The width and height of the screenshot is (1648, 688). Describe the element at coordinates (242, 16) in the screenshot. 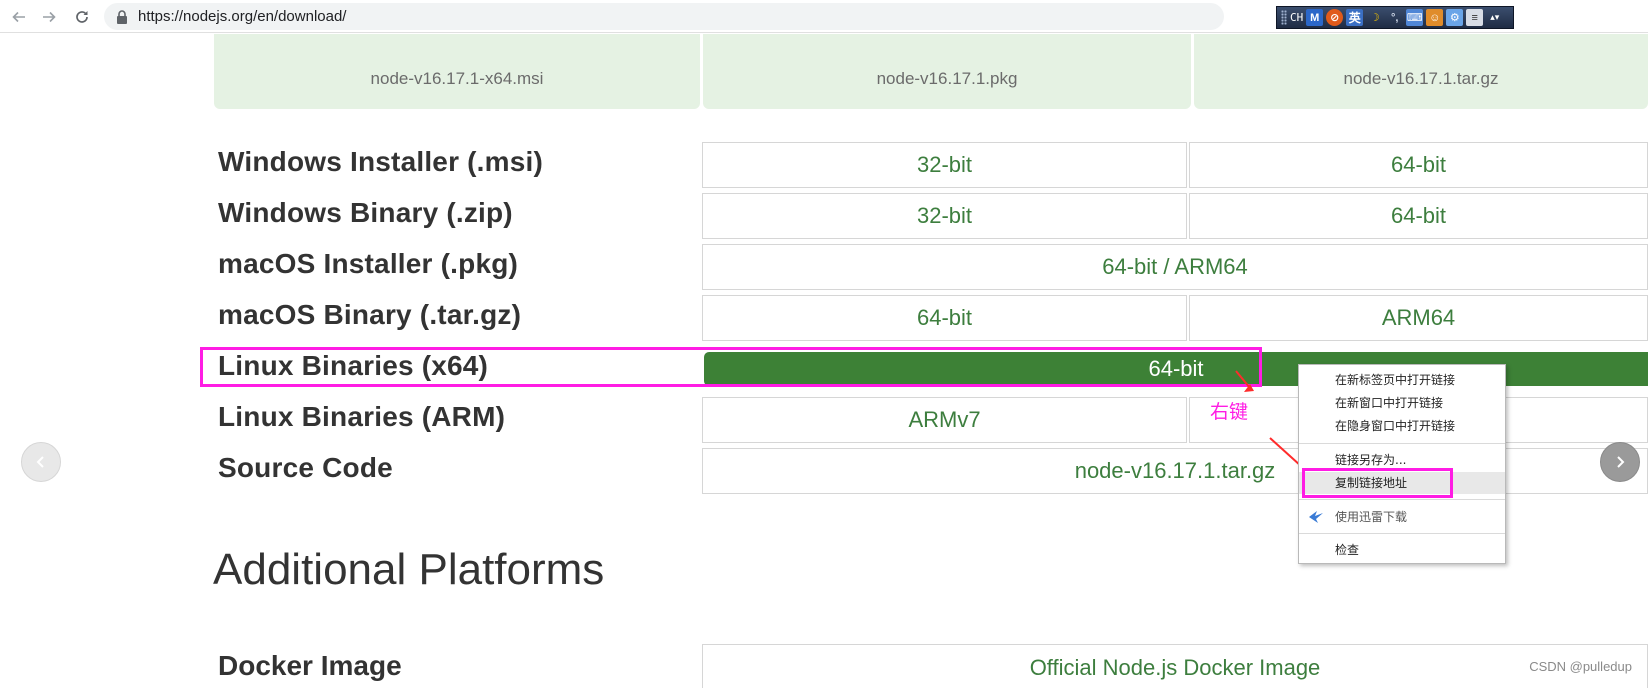

I see `url-text: https://nodejs.org/en/download/` at that location.